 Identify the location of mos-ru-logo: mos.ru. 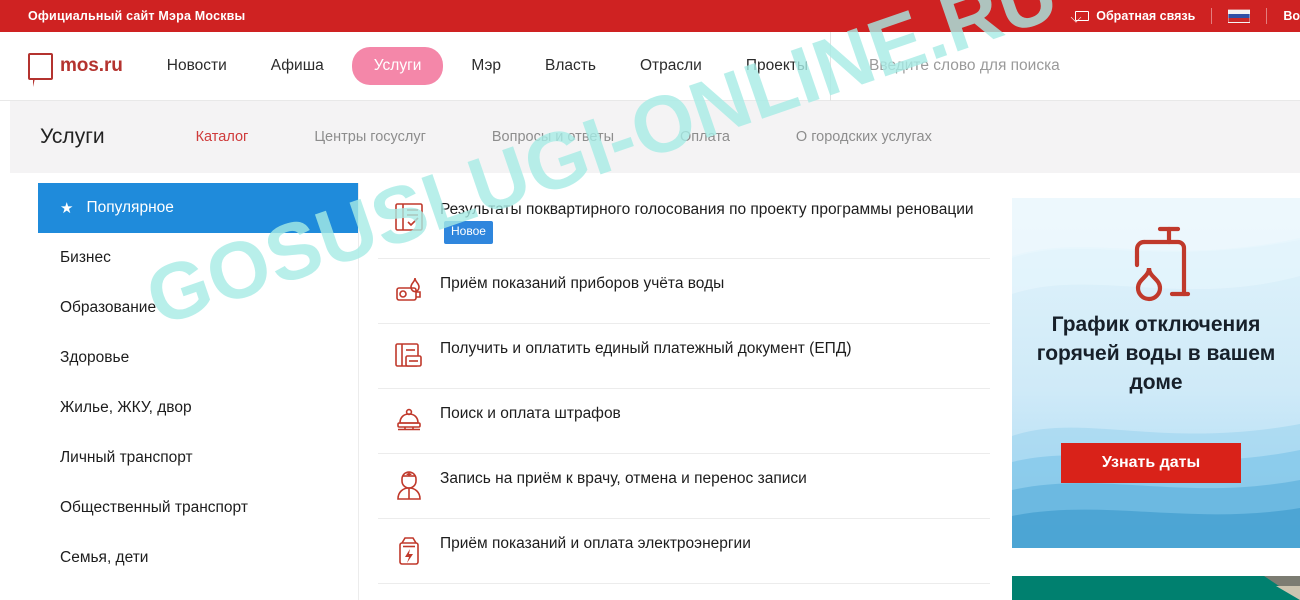
(75, 69).